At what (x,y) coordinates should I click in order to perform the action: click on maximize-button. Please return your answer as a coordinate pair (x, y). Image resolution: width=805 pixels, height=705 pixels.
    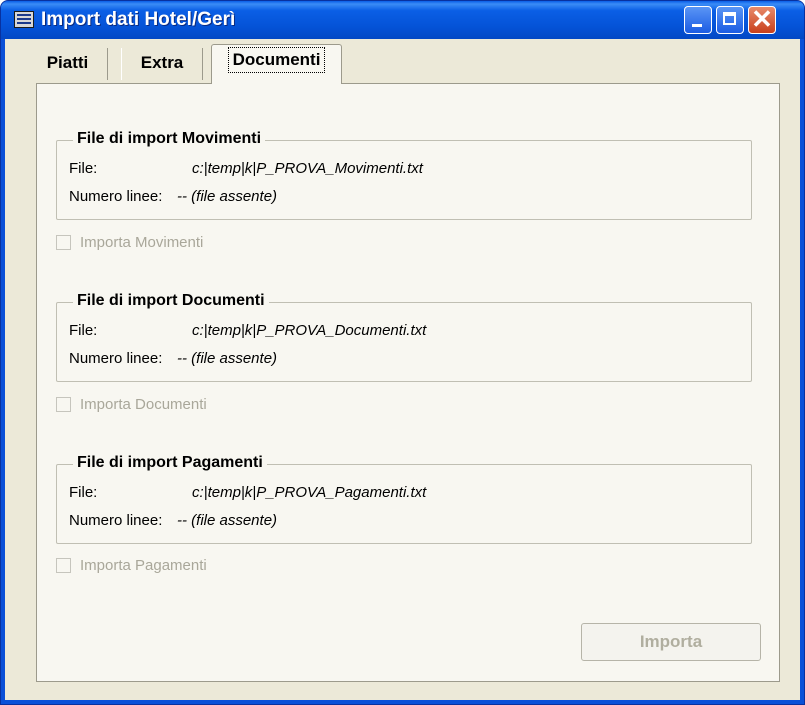
    Looking at the image, I should click on (730, 20).